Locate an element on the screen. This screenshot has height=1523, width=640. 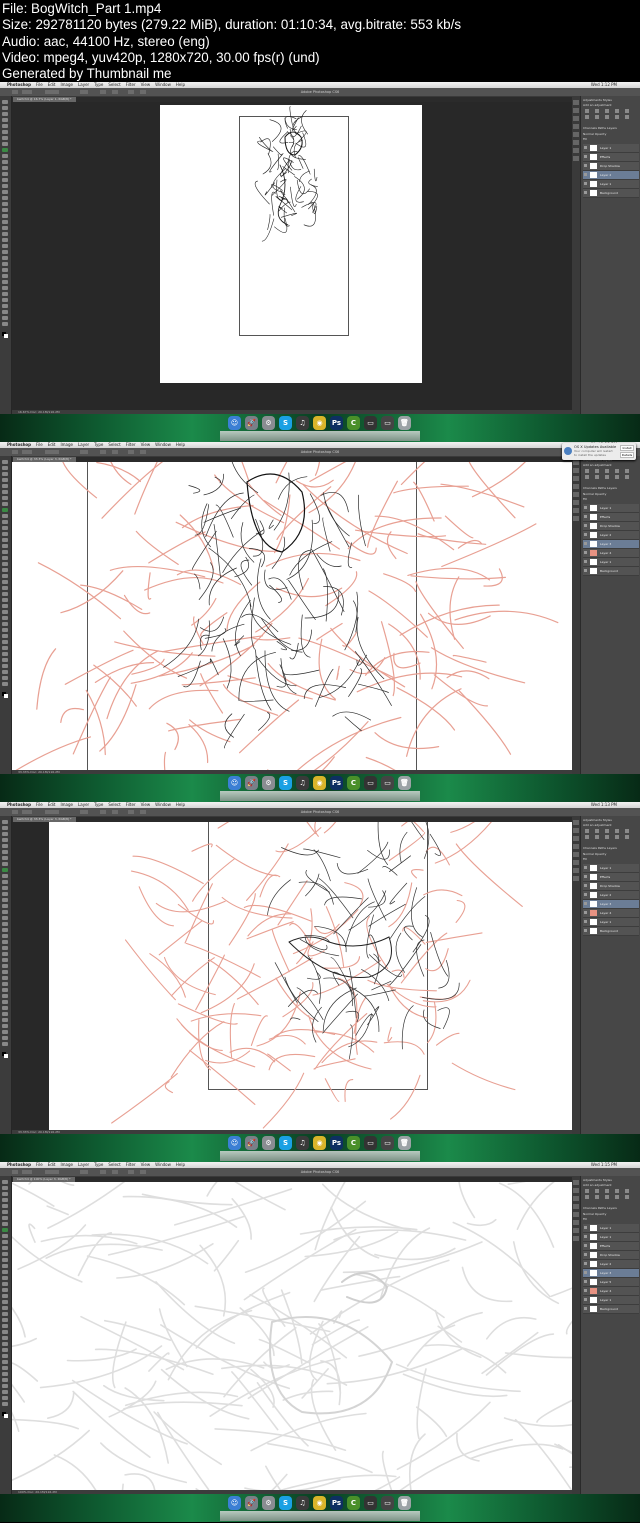
details-button: Details is located at coordinates (627, 455).